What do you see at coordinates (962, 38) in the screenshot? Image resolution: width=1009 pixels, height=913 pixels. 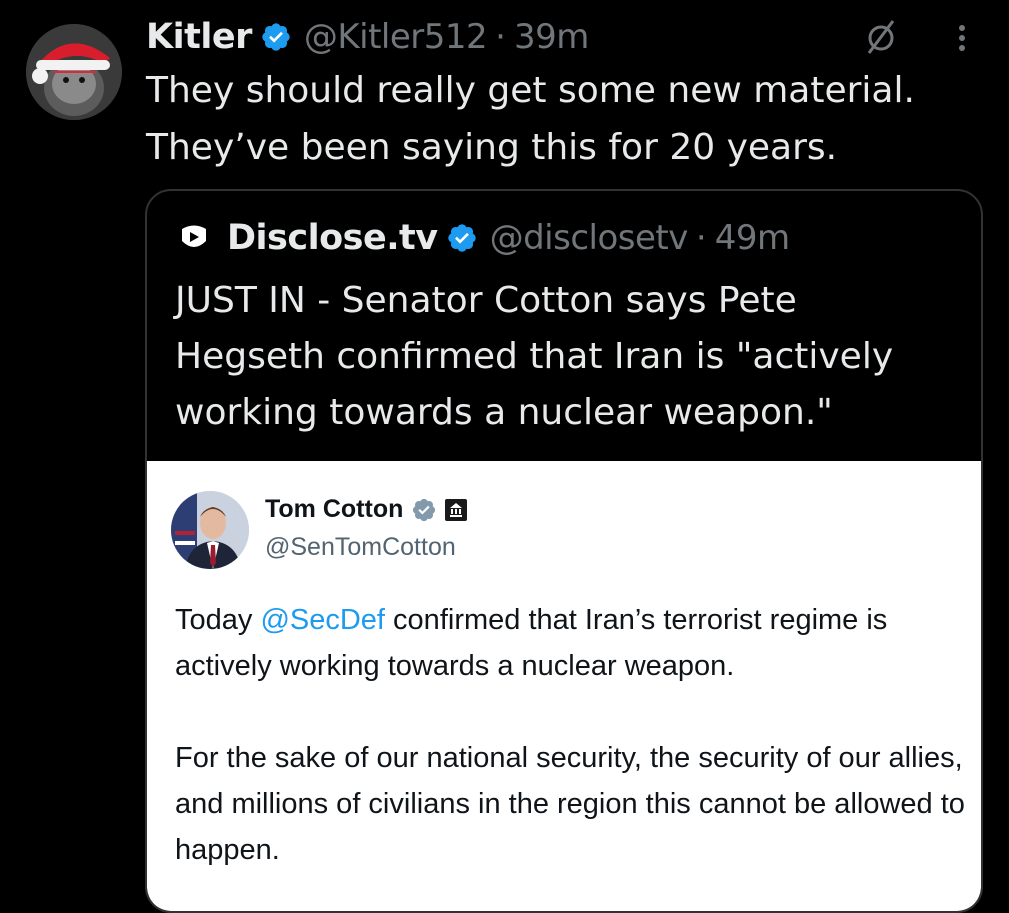 I see `more-vertical-icon` at bounding box center [962, 38].